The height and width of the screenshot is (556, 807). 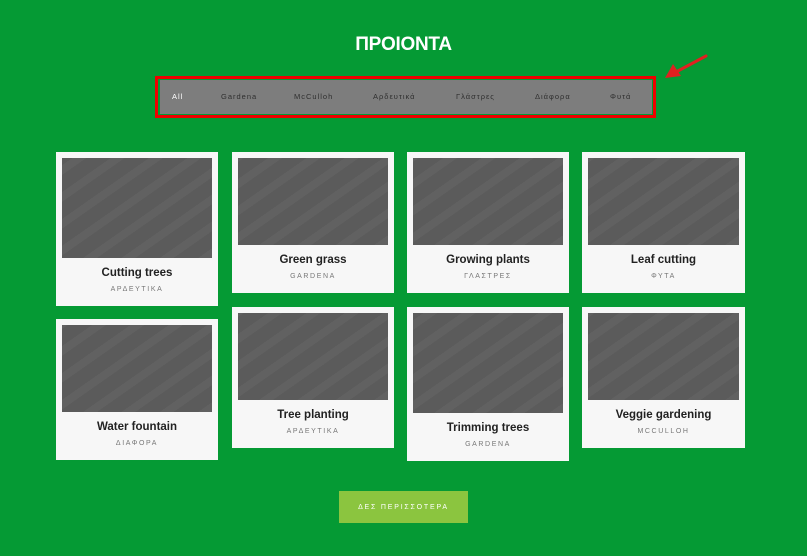 I want to click on product-category: ΔΙΑΦΟΡΑ, so click(x=137, y=443).